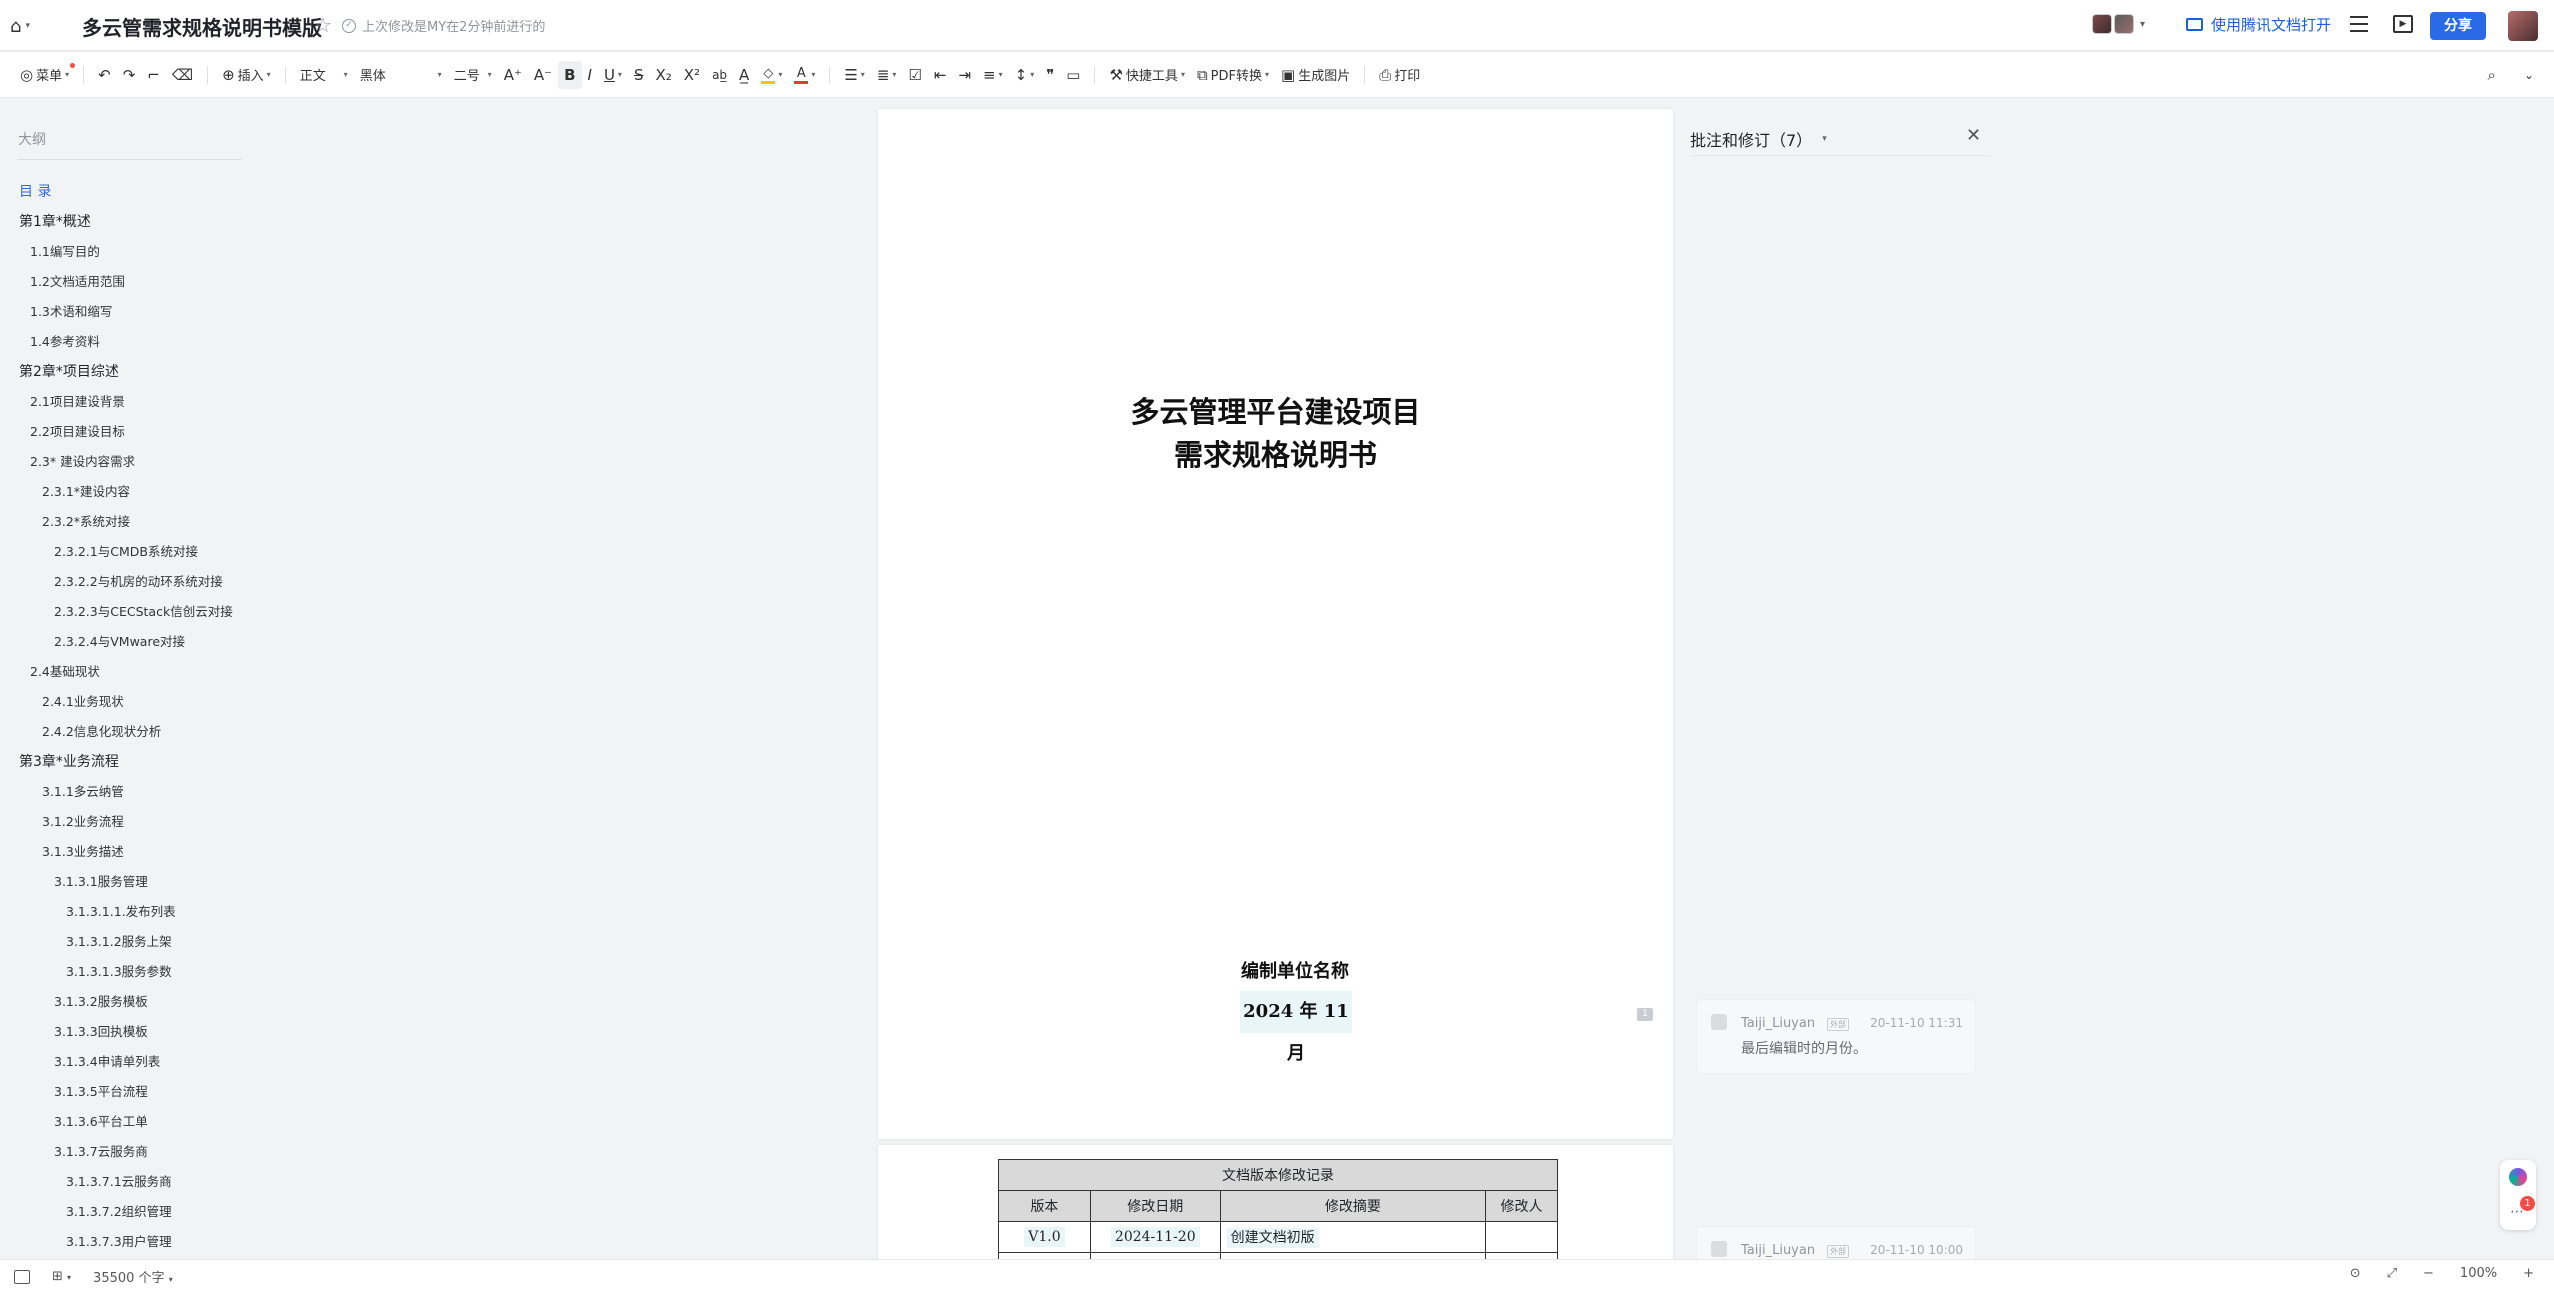 The height and width of the screenshot is (1291, 2554). I want to click on outline-item: 3.1.3.3回执模板, so click(125, 1032).